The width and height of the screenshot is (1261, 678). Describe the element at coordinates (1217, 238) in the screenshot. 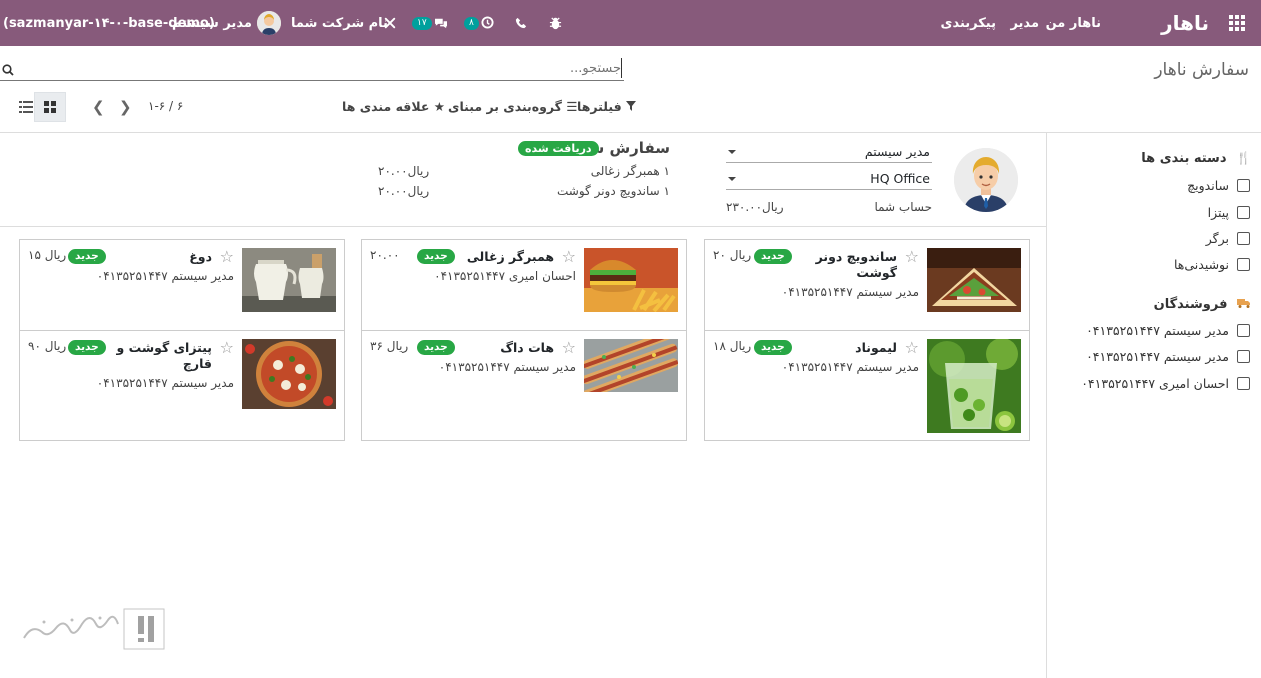

I see `category-label: برگر` at that location.